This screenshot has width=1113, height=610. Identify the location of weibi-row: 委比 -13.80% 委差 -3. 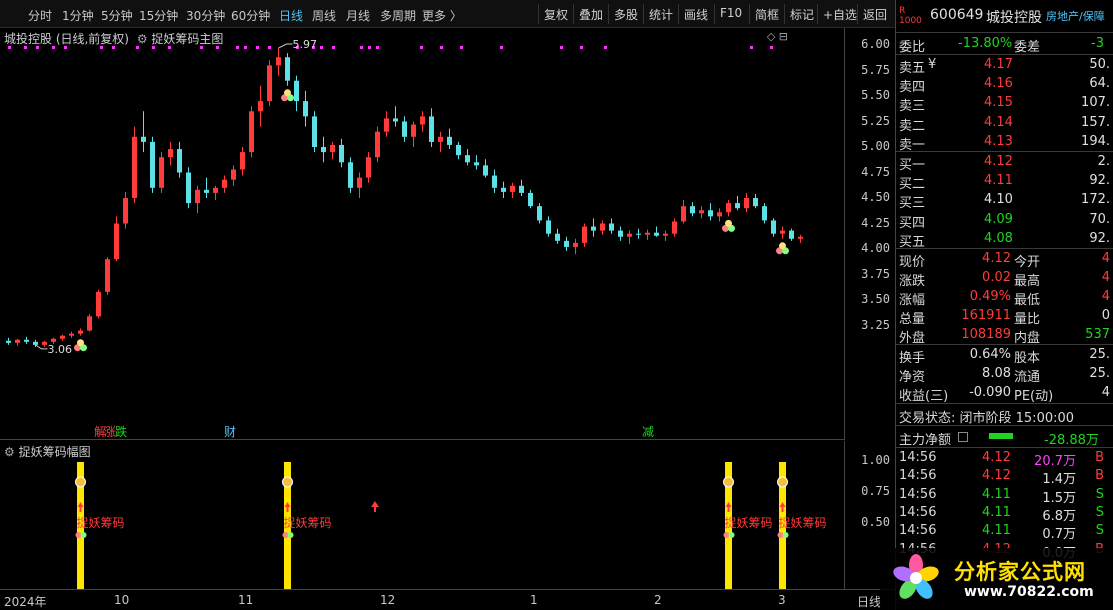
(1001, 45).